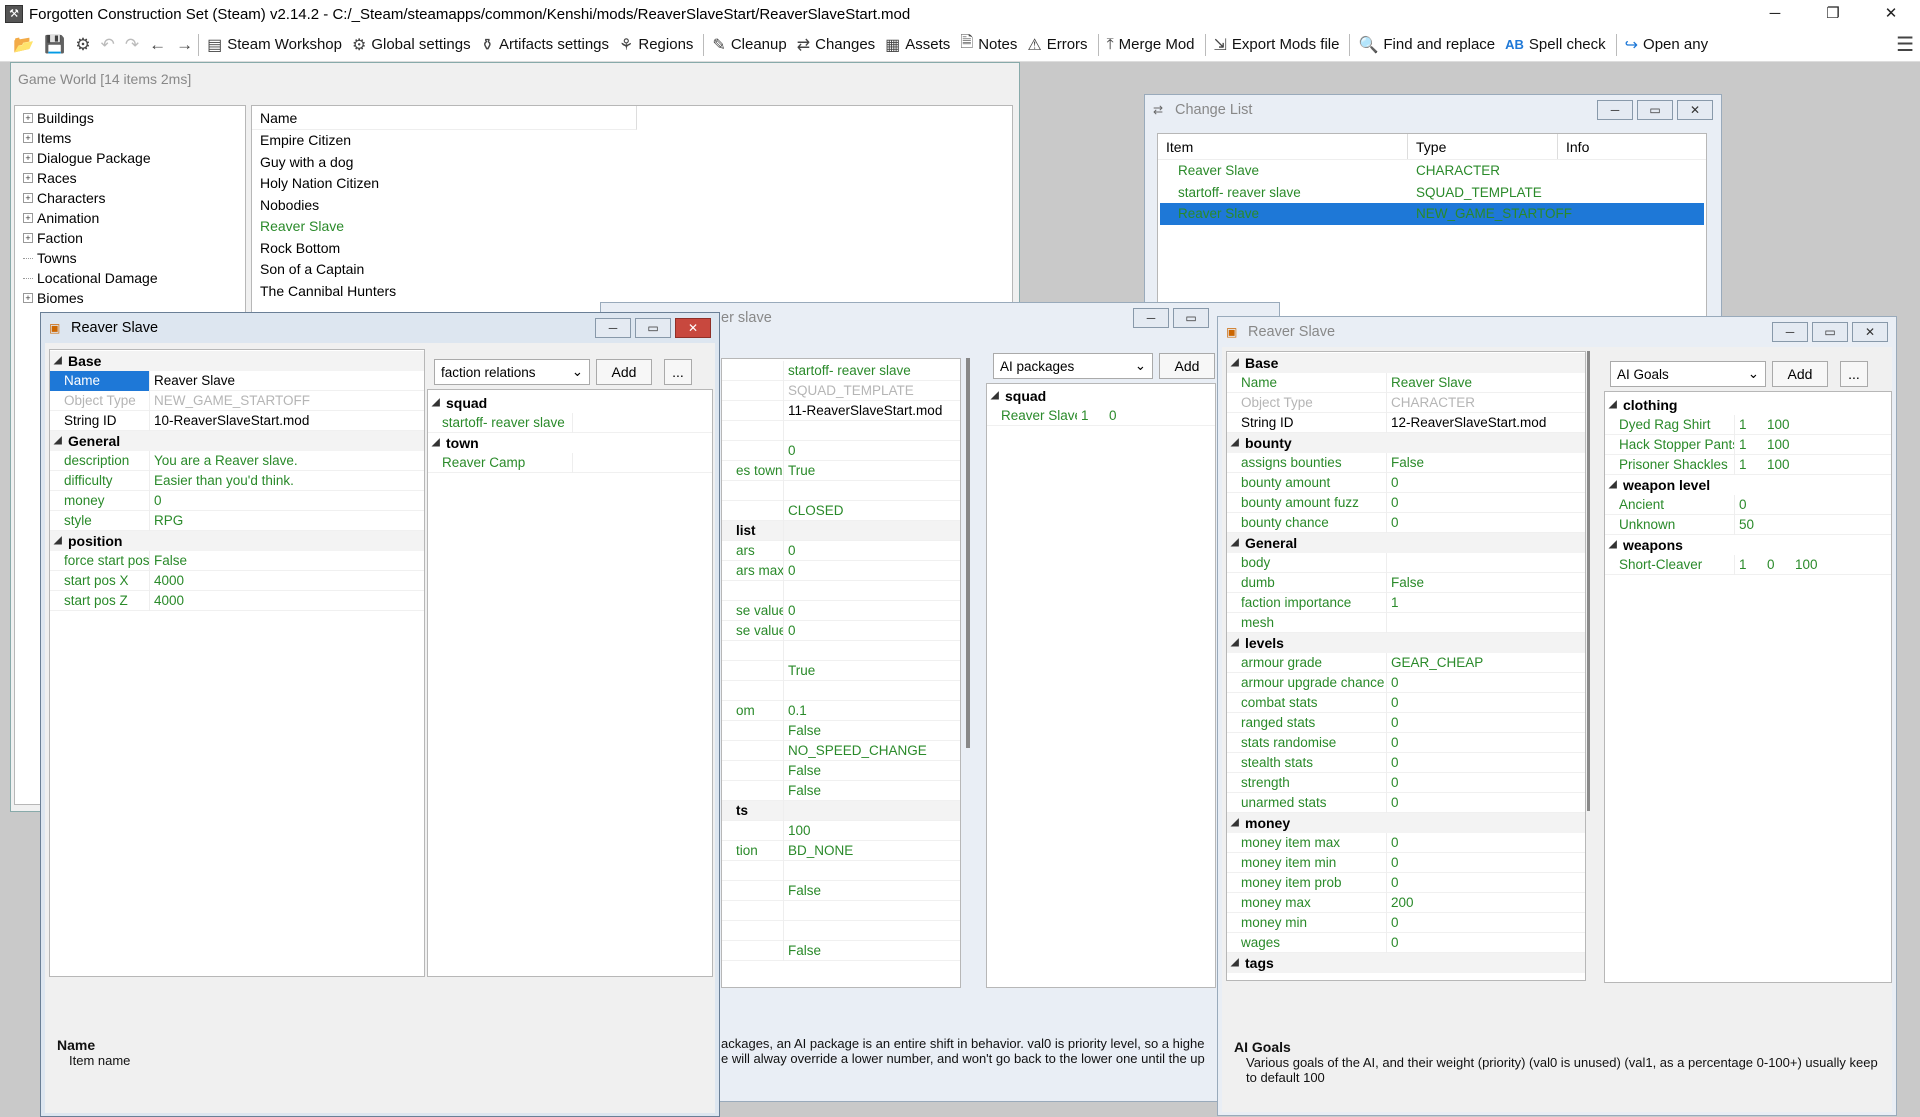 The height and width of the screenshot is (1117, 1920). What do you see at coordinates (841, 850) in the screenshot?
I see `property-row: tion BD_NONE` at bounding box center [841, 850].